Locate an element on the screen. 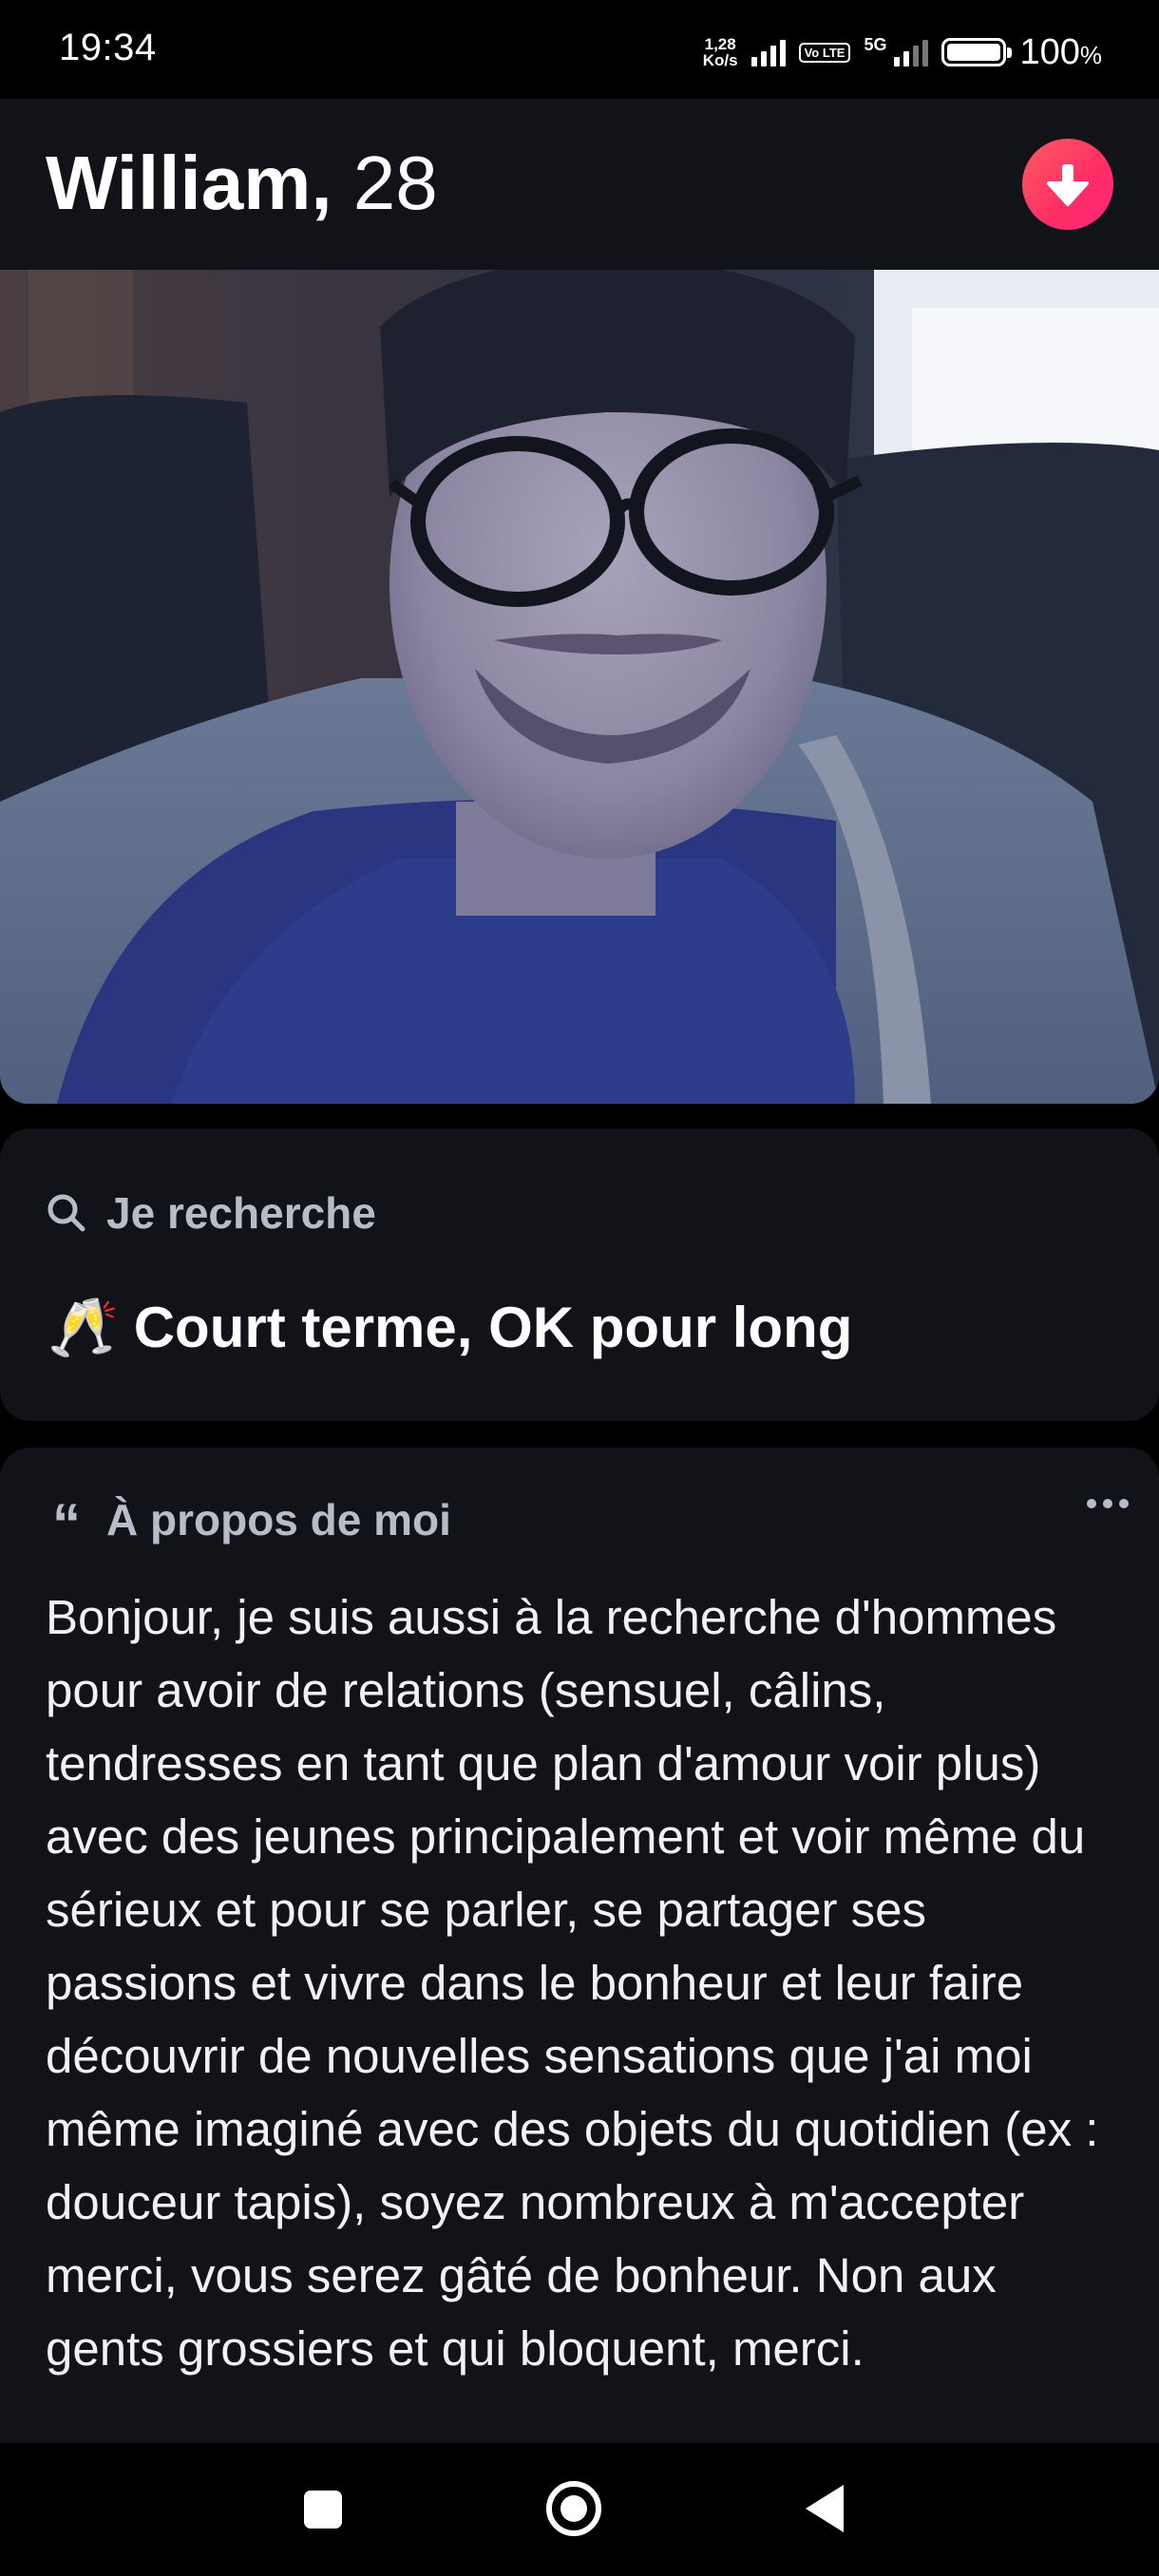  profile-age: 28 is located at coordinates (395, 183).